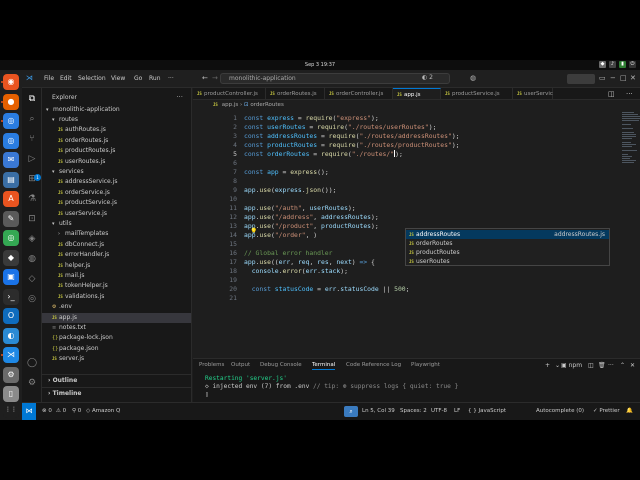 This screenshot has width=640, height=480. What do you see at coordinates (92, 78) in the screenshot?
I see `menu-selection: Selection` at bounding box center [92, 78].